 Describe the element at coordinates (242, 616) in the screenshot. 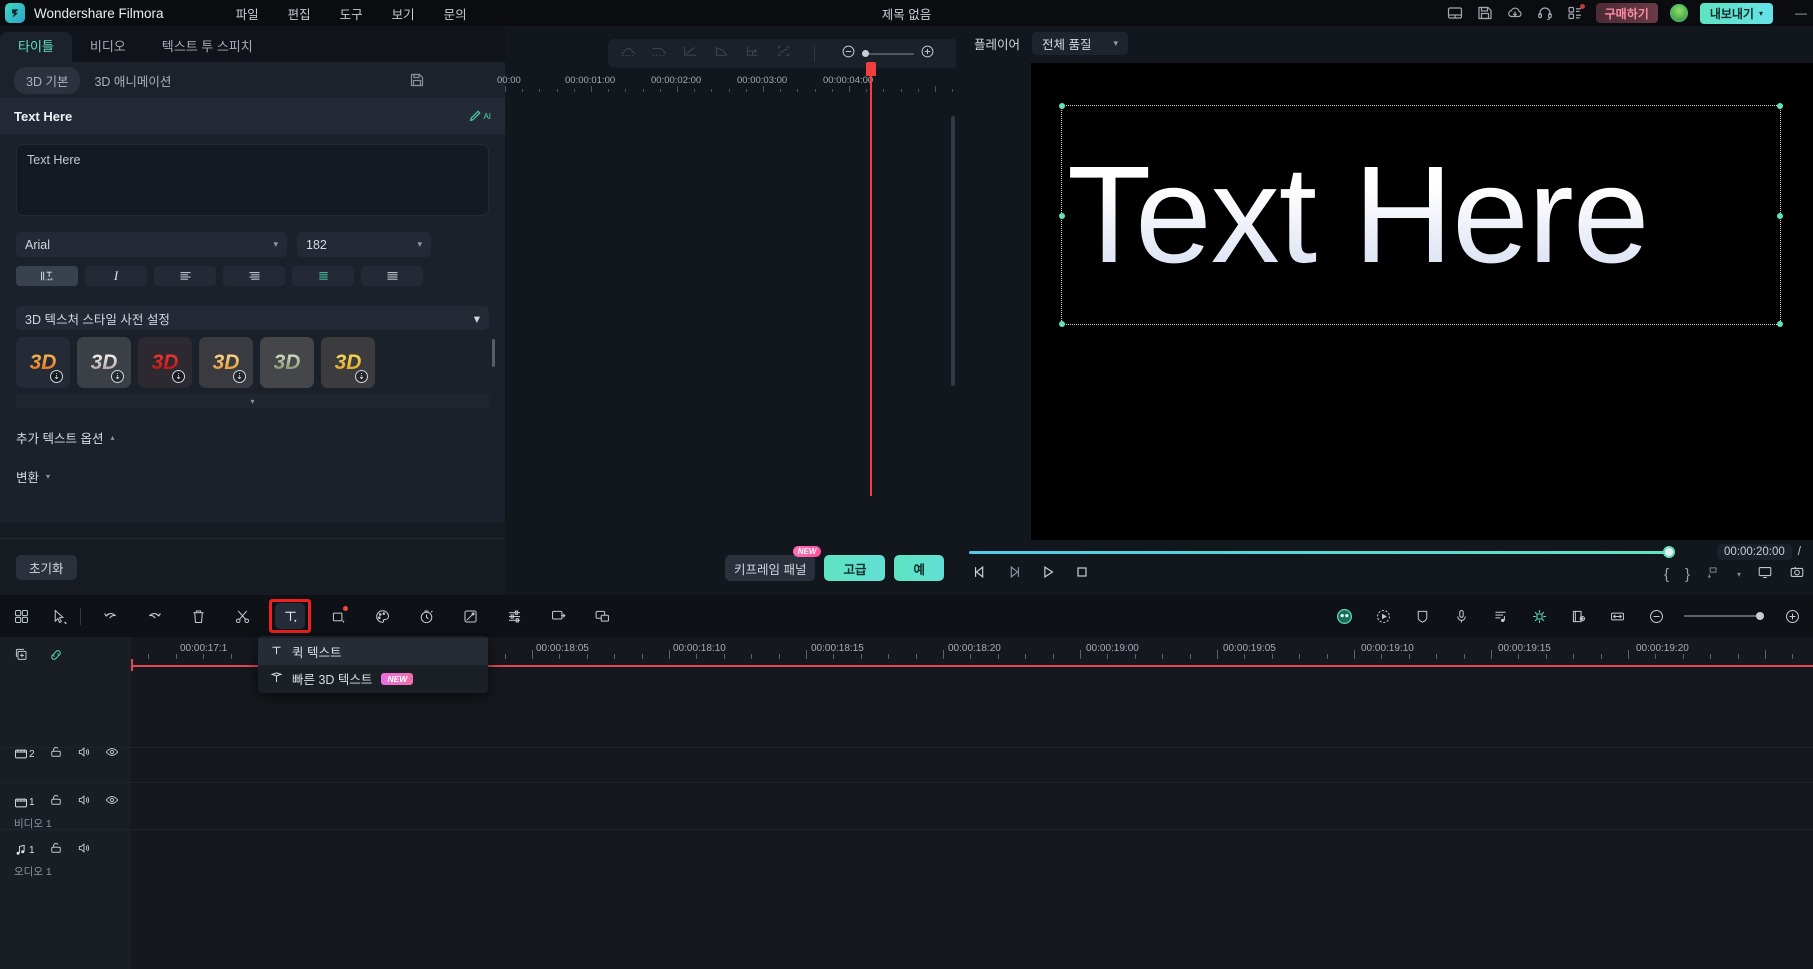

I see `split-icon` at that location.